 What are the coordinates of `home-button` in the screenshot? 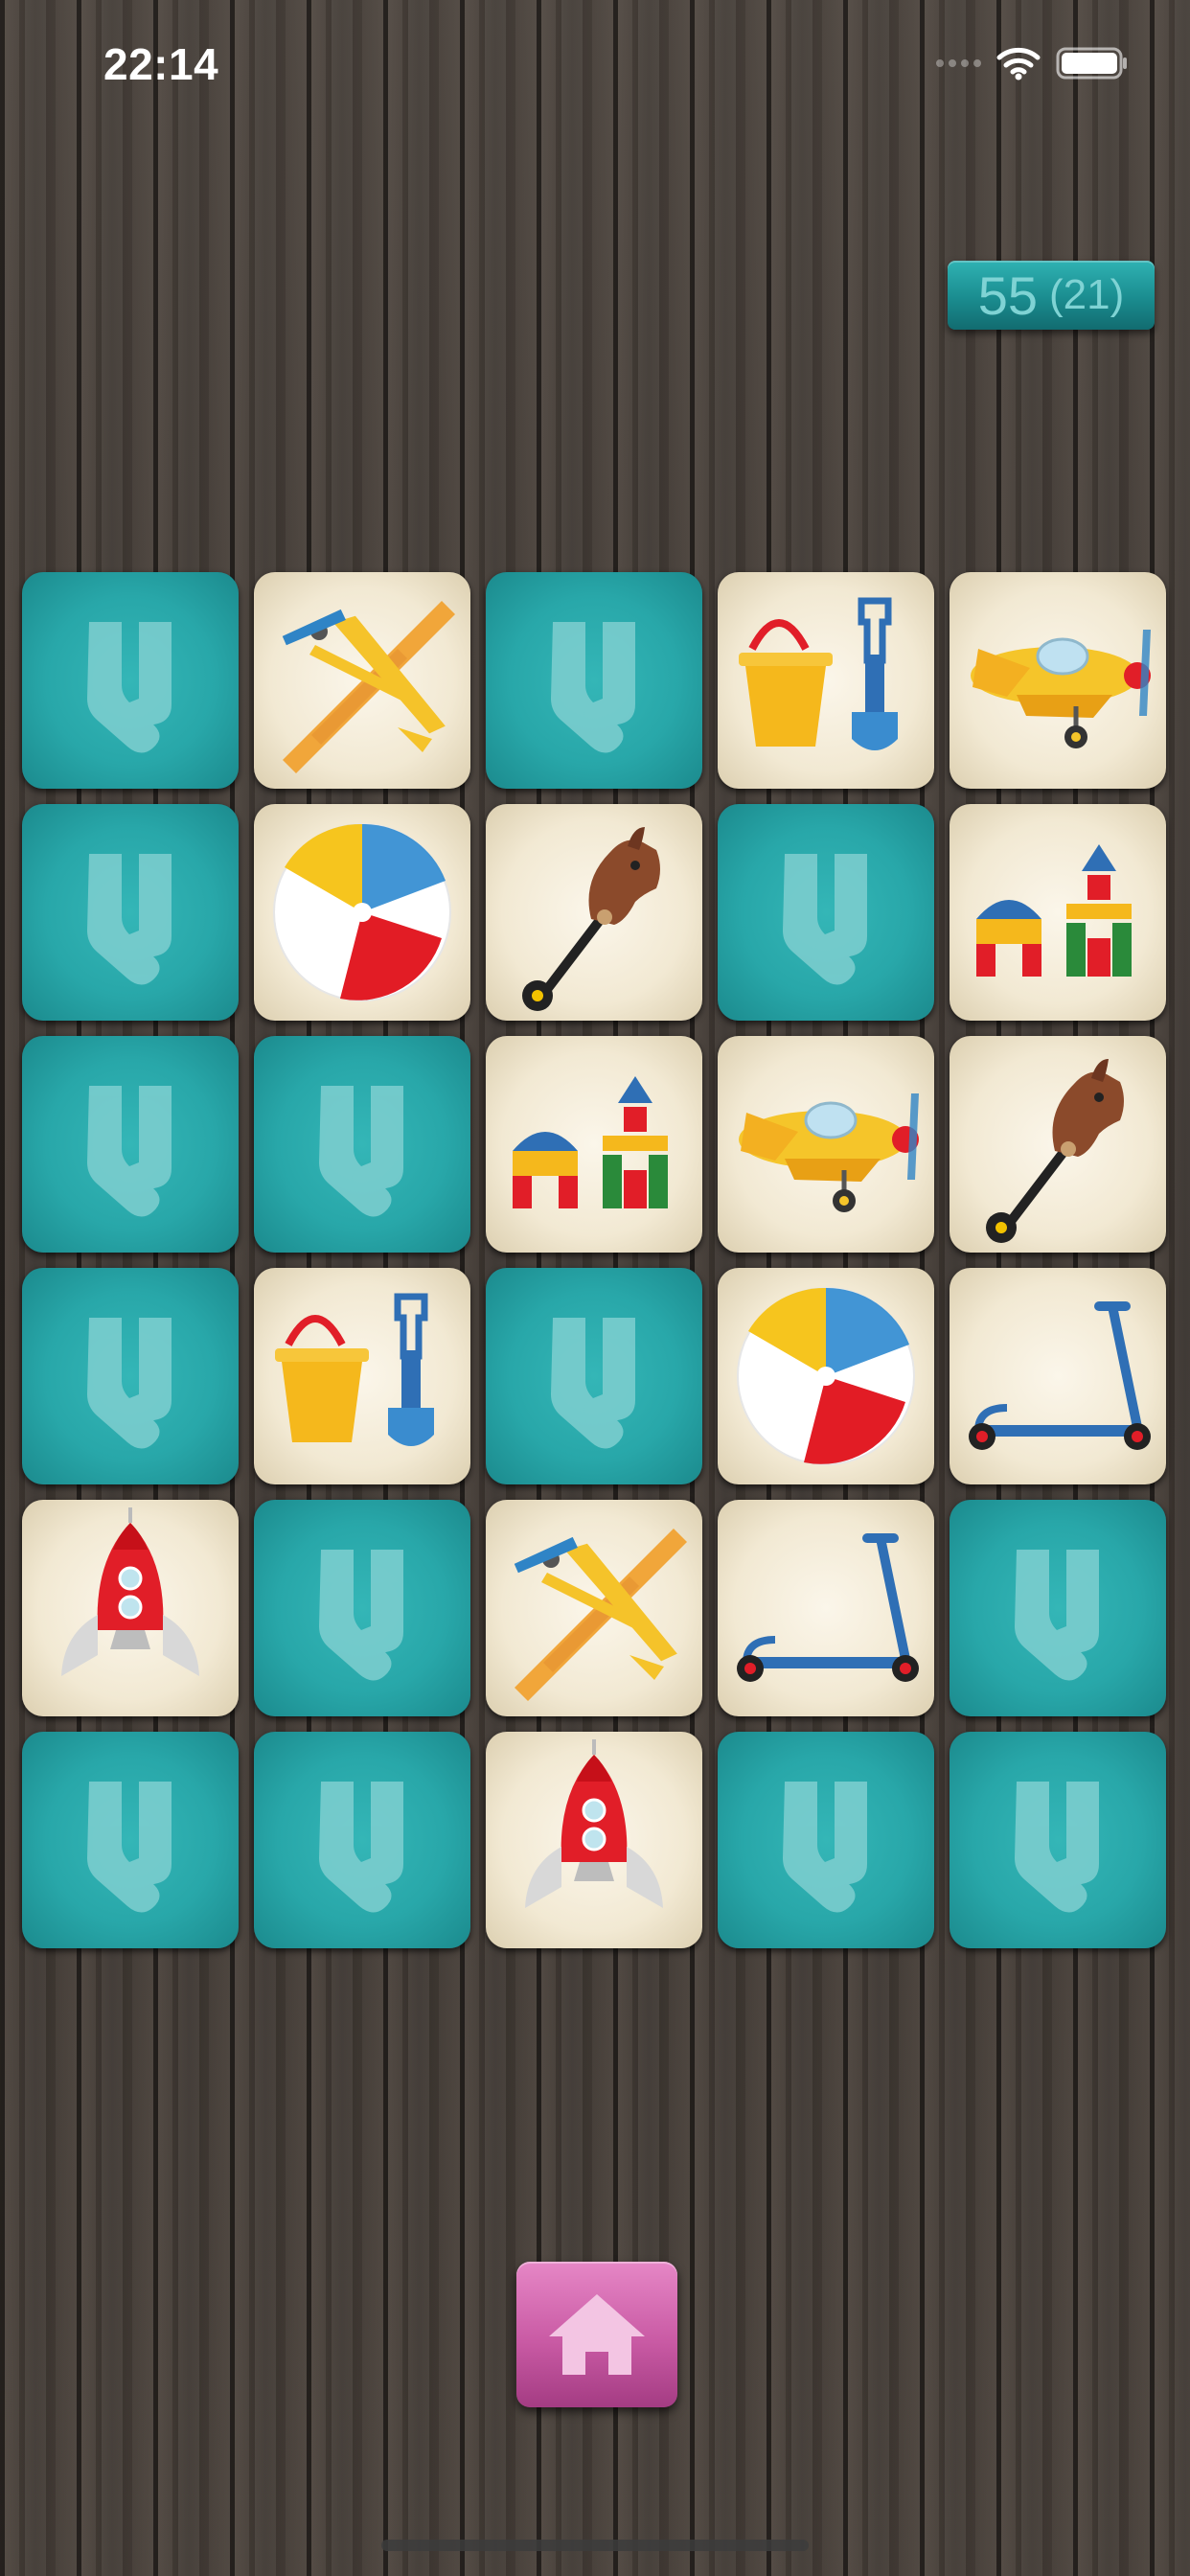 It's located at (596, 2334).